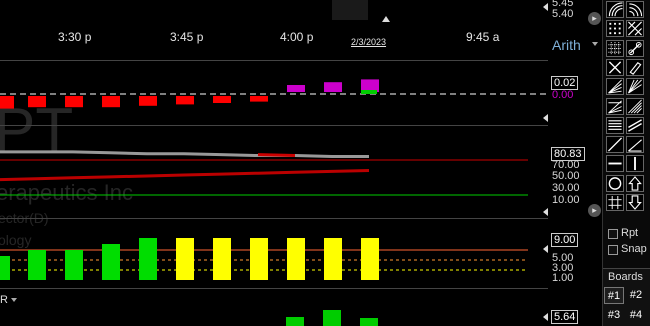 This screenshot has height=326, width=650. I want to click on board-1-button: #1, so click(614, 295).